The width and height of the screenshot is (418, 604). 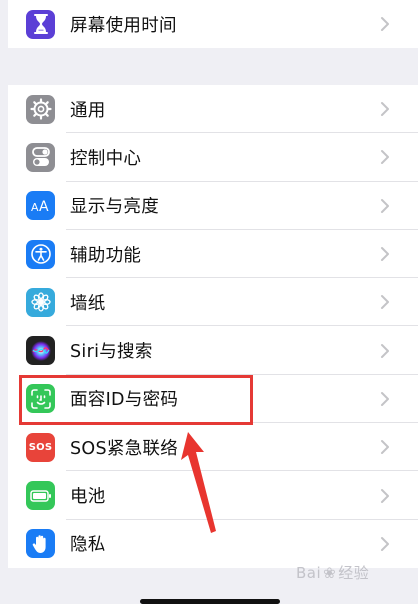 I want to click on settings-row-label: Siri与搜索, so click(x=111, y=352).